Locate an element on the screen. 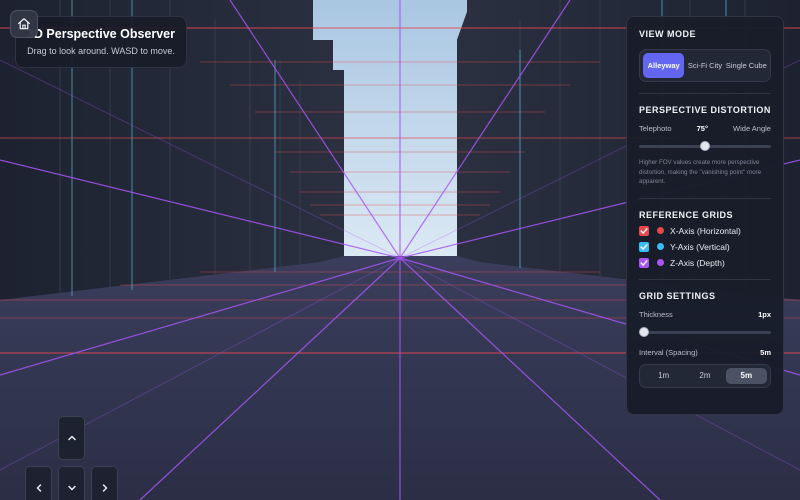 Image resolution: width=800 pixels, height=500 pixels. home-button is located at coordinates (24, 24).